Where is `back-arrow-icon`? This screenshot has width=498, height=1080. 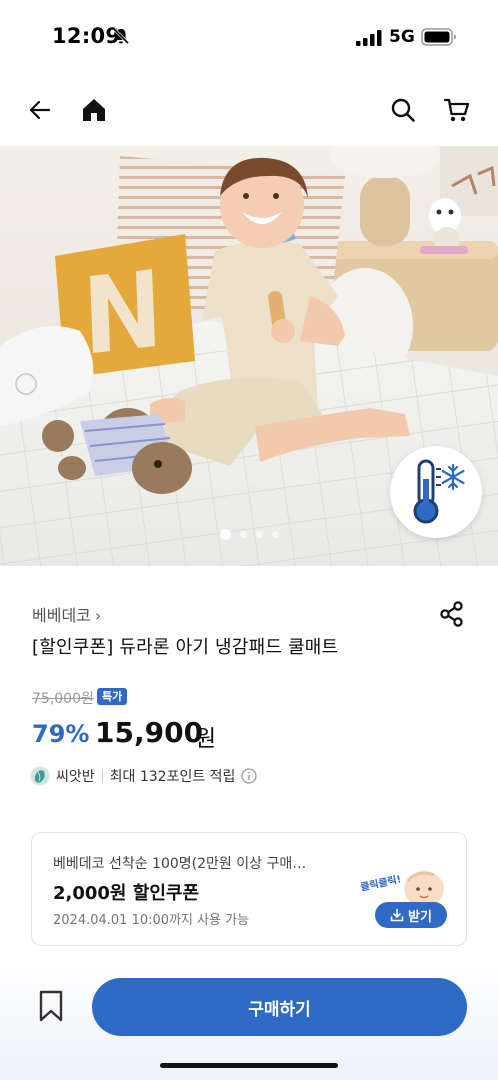 back-arrow-icon is located at coordinates (40, 110).